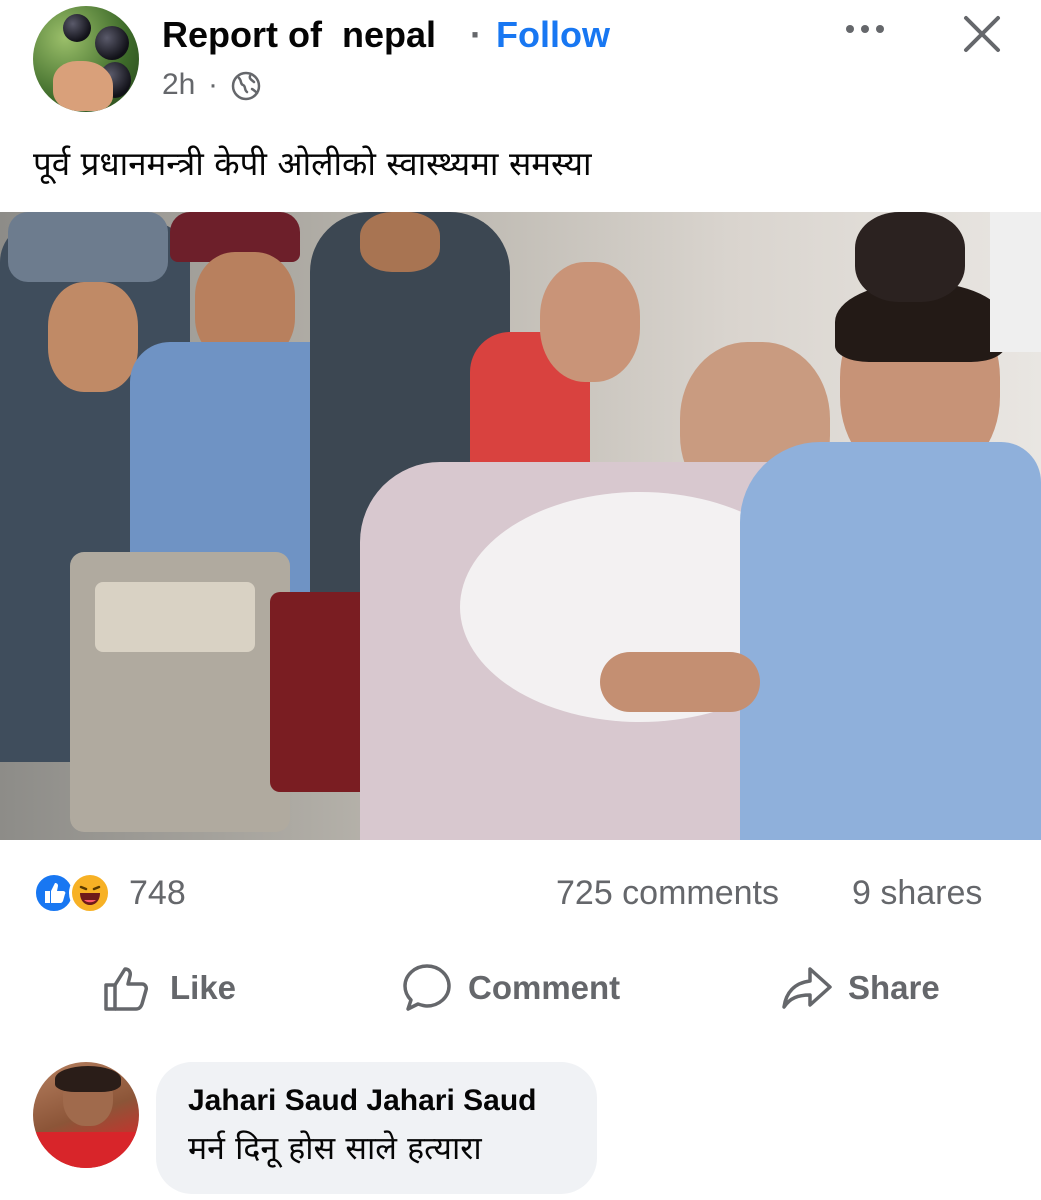 This screenshot has width=1041, height=1200. I want to click on share-arrow-icon, so click(807, 988).